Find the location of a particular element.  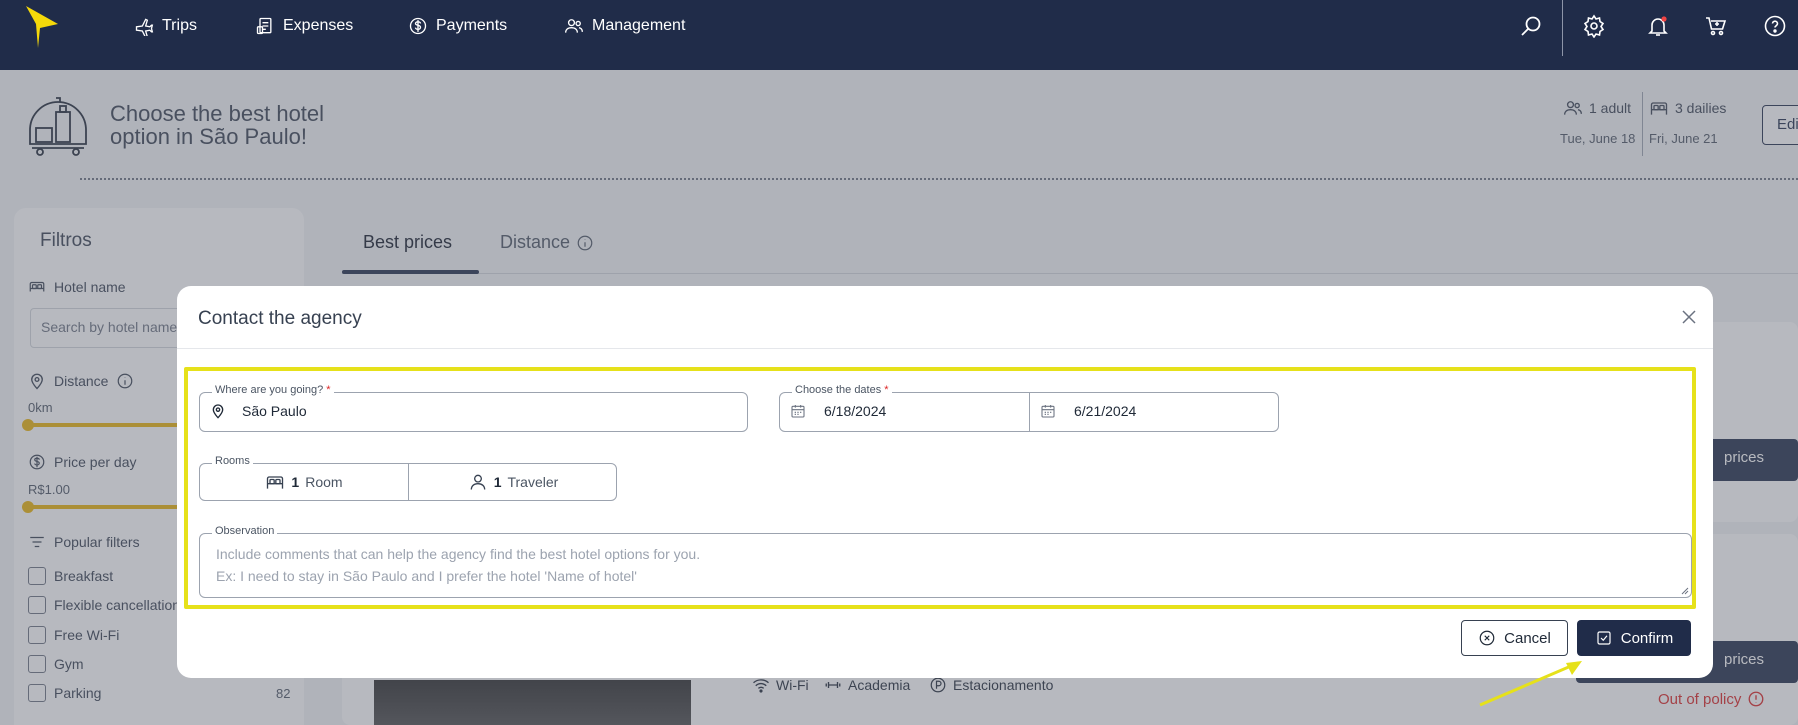

nav-payments: Payments is located at coordinates (457, 26).